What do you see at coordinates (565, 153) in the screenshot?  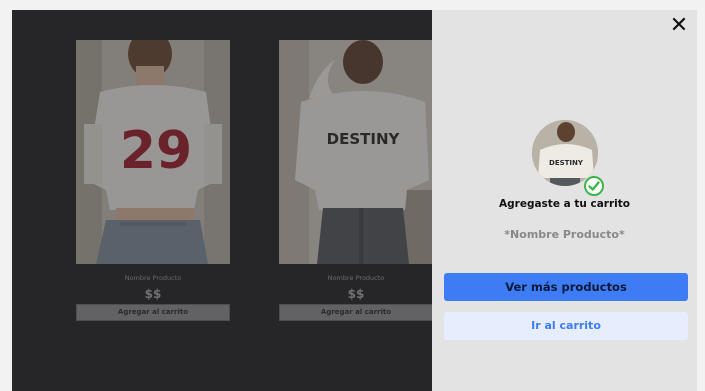 I see `product-thumbnail-image: DESTINY` at bounding box center [565, 153].